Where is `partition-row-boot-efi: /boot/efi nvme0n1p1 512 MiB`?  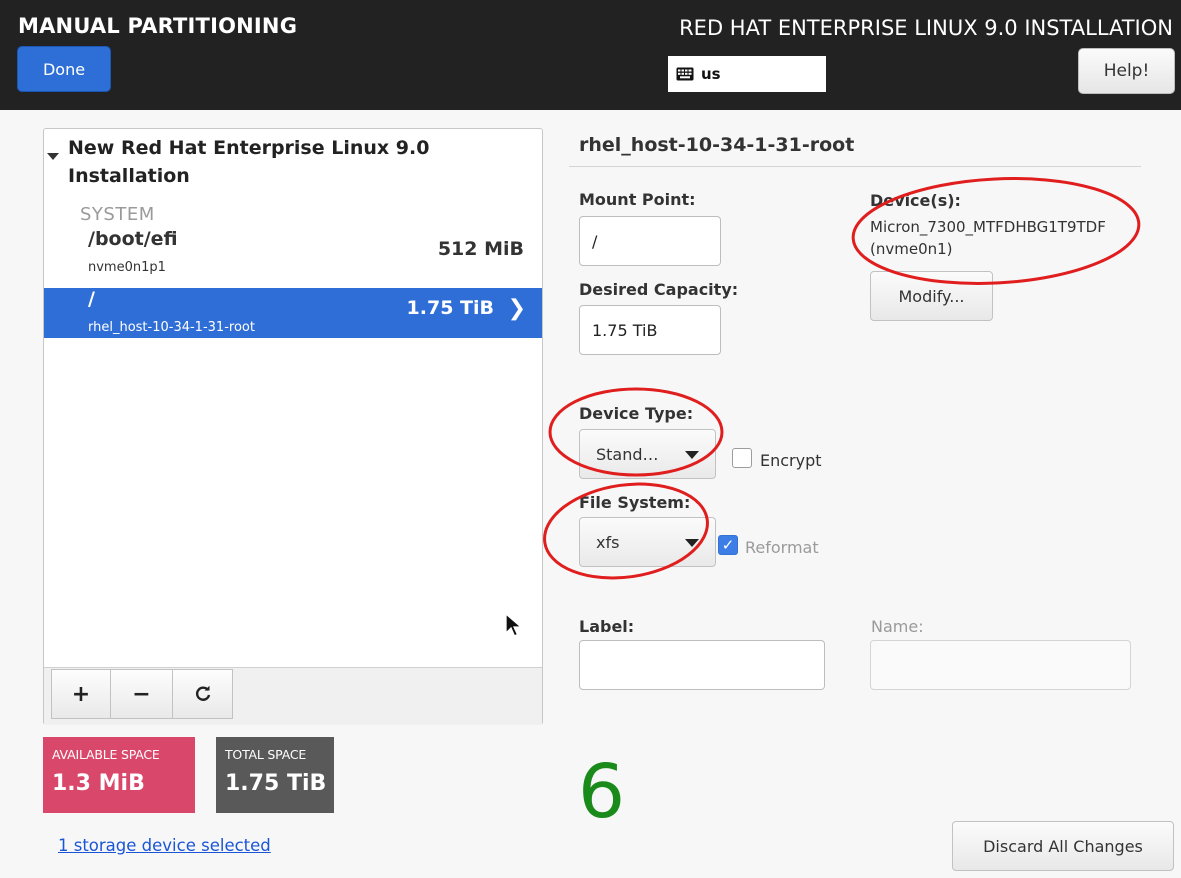
partition-row-boot-efi: /boot/efi nvme0n1p1 512 MiB is located at coordinates (293, 258).